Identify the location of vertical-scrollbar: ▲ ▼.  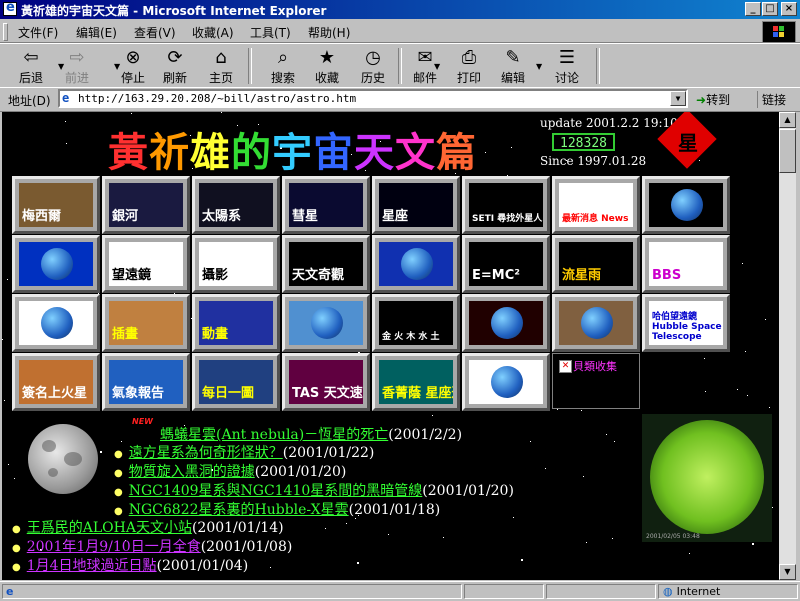
(787, 346).